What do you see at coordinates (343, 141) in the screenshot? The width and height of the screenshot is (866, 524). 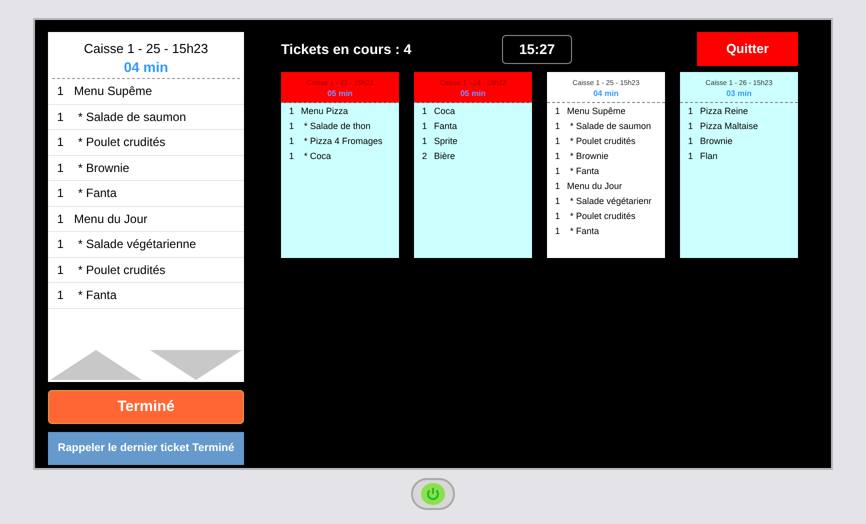 I see `item-name: * Pizza 4 Fromages` at bounding box center [343, 141].